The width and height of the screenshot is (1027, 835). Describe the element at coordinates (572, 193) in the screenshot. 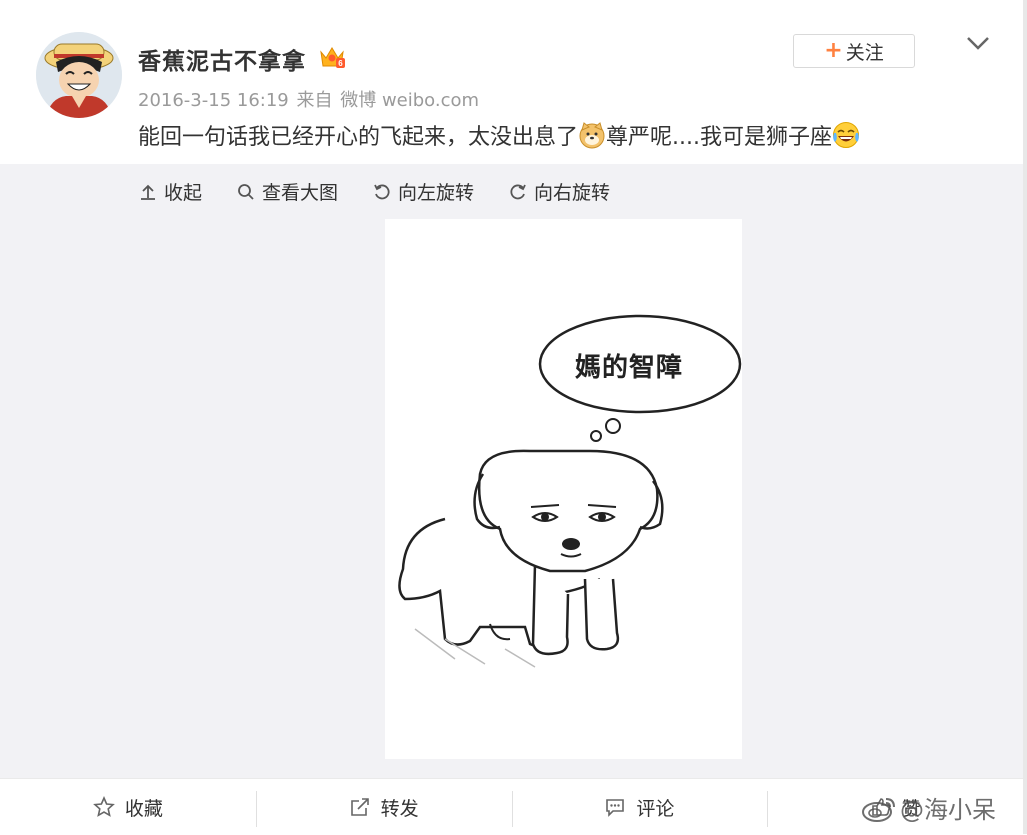

I see `rotate-right-label: 向右旋转` at that location.